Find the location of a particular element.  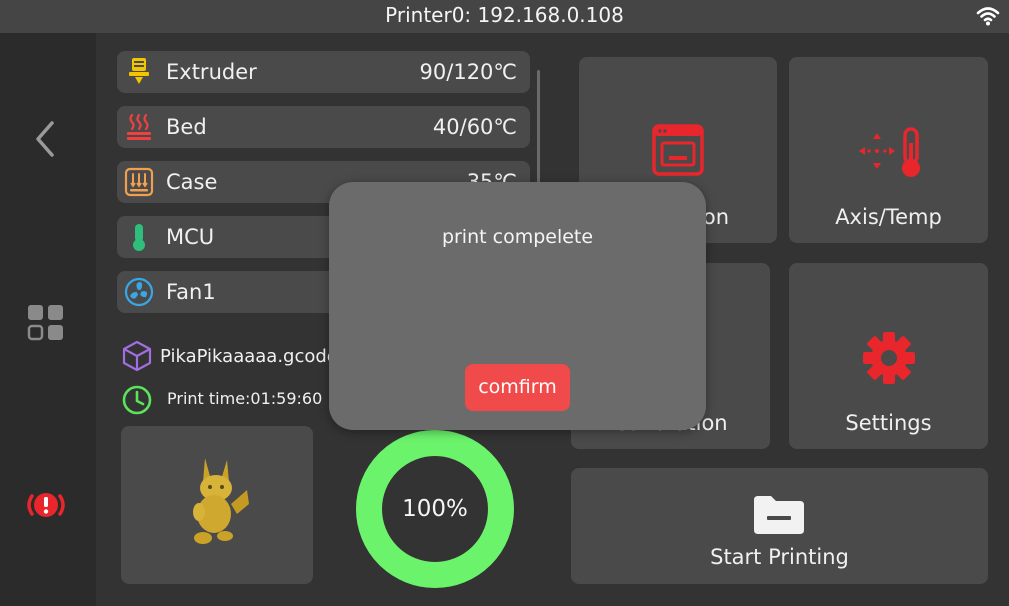

sensor-value: 40/60℃ is located at coordinates (474, 127).